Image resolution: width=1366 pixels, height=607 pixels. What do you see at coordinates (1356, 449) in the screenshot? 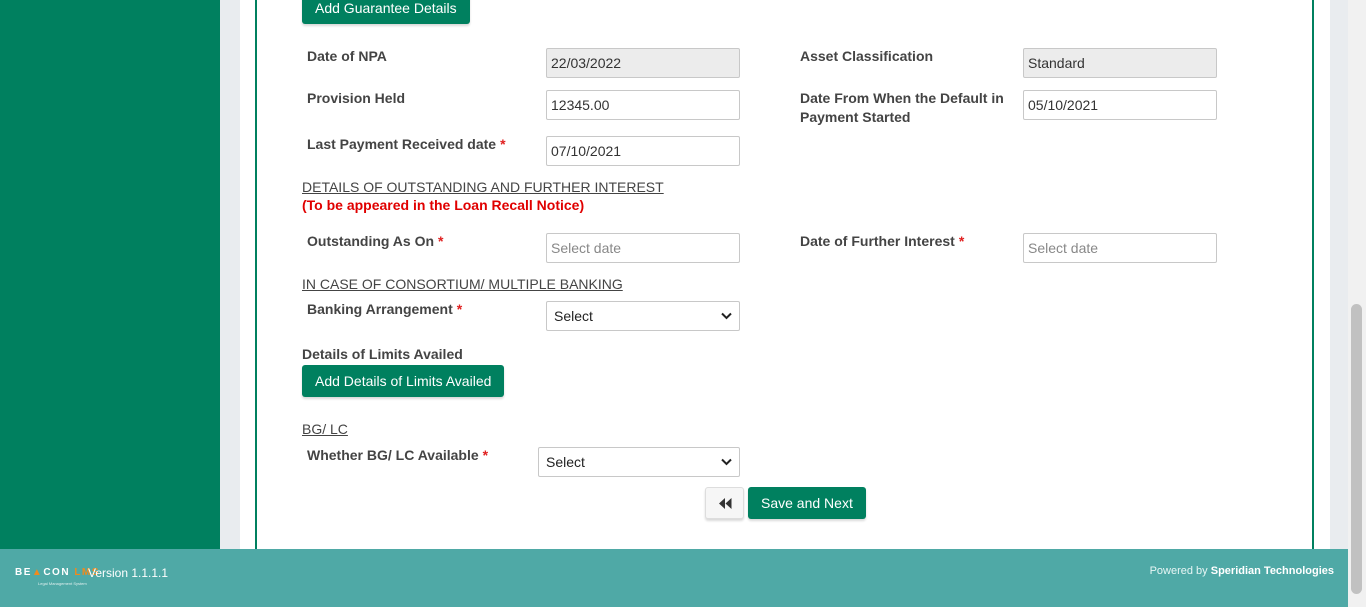
I see `scrollbar-thumb` at bounding box center [1356, 449].